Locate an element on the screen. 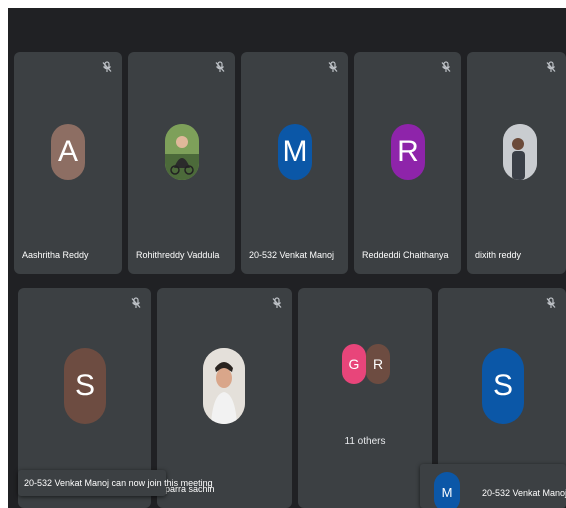 The image size is (566, 508). participant-name: Aashritha Reddy is located at coordinates (55, 255).